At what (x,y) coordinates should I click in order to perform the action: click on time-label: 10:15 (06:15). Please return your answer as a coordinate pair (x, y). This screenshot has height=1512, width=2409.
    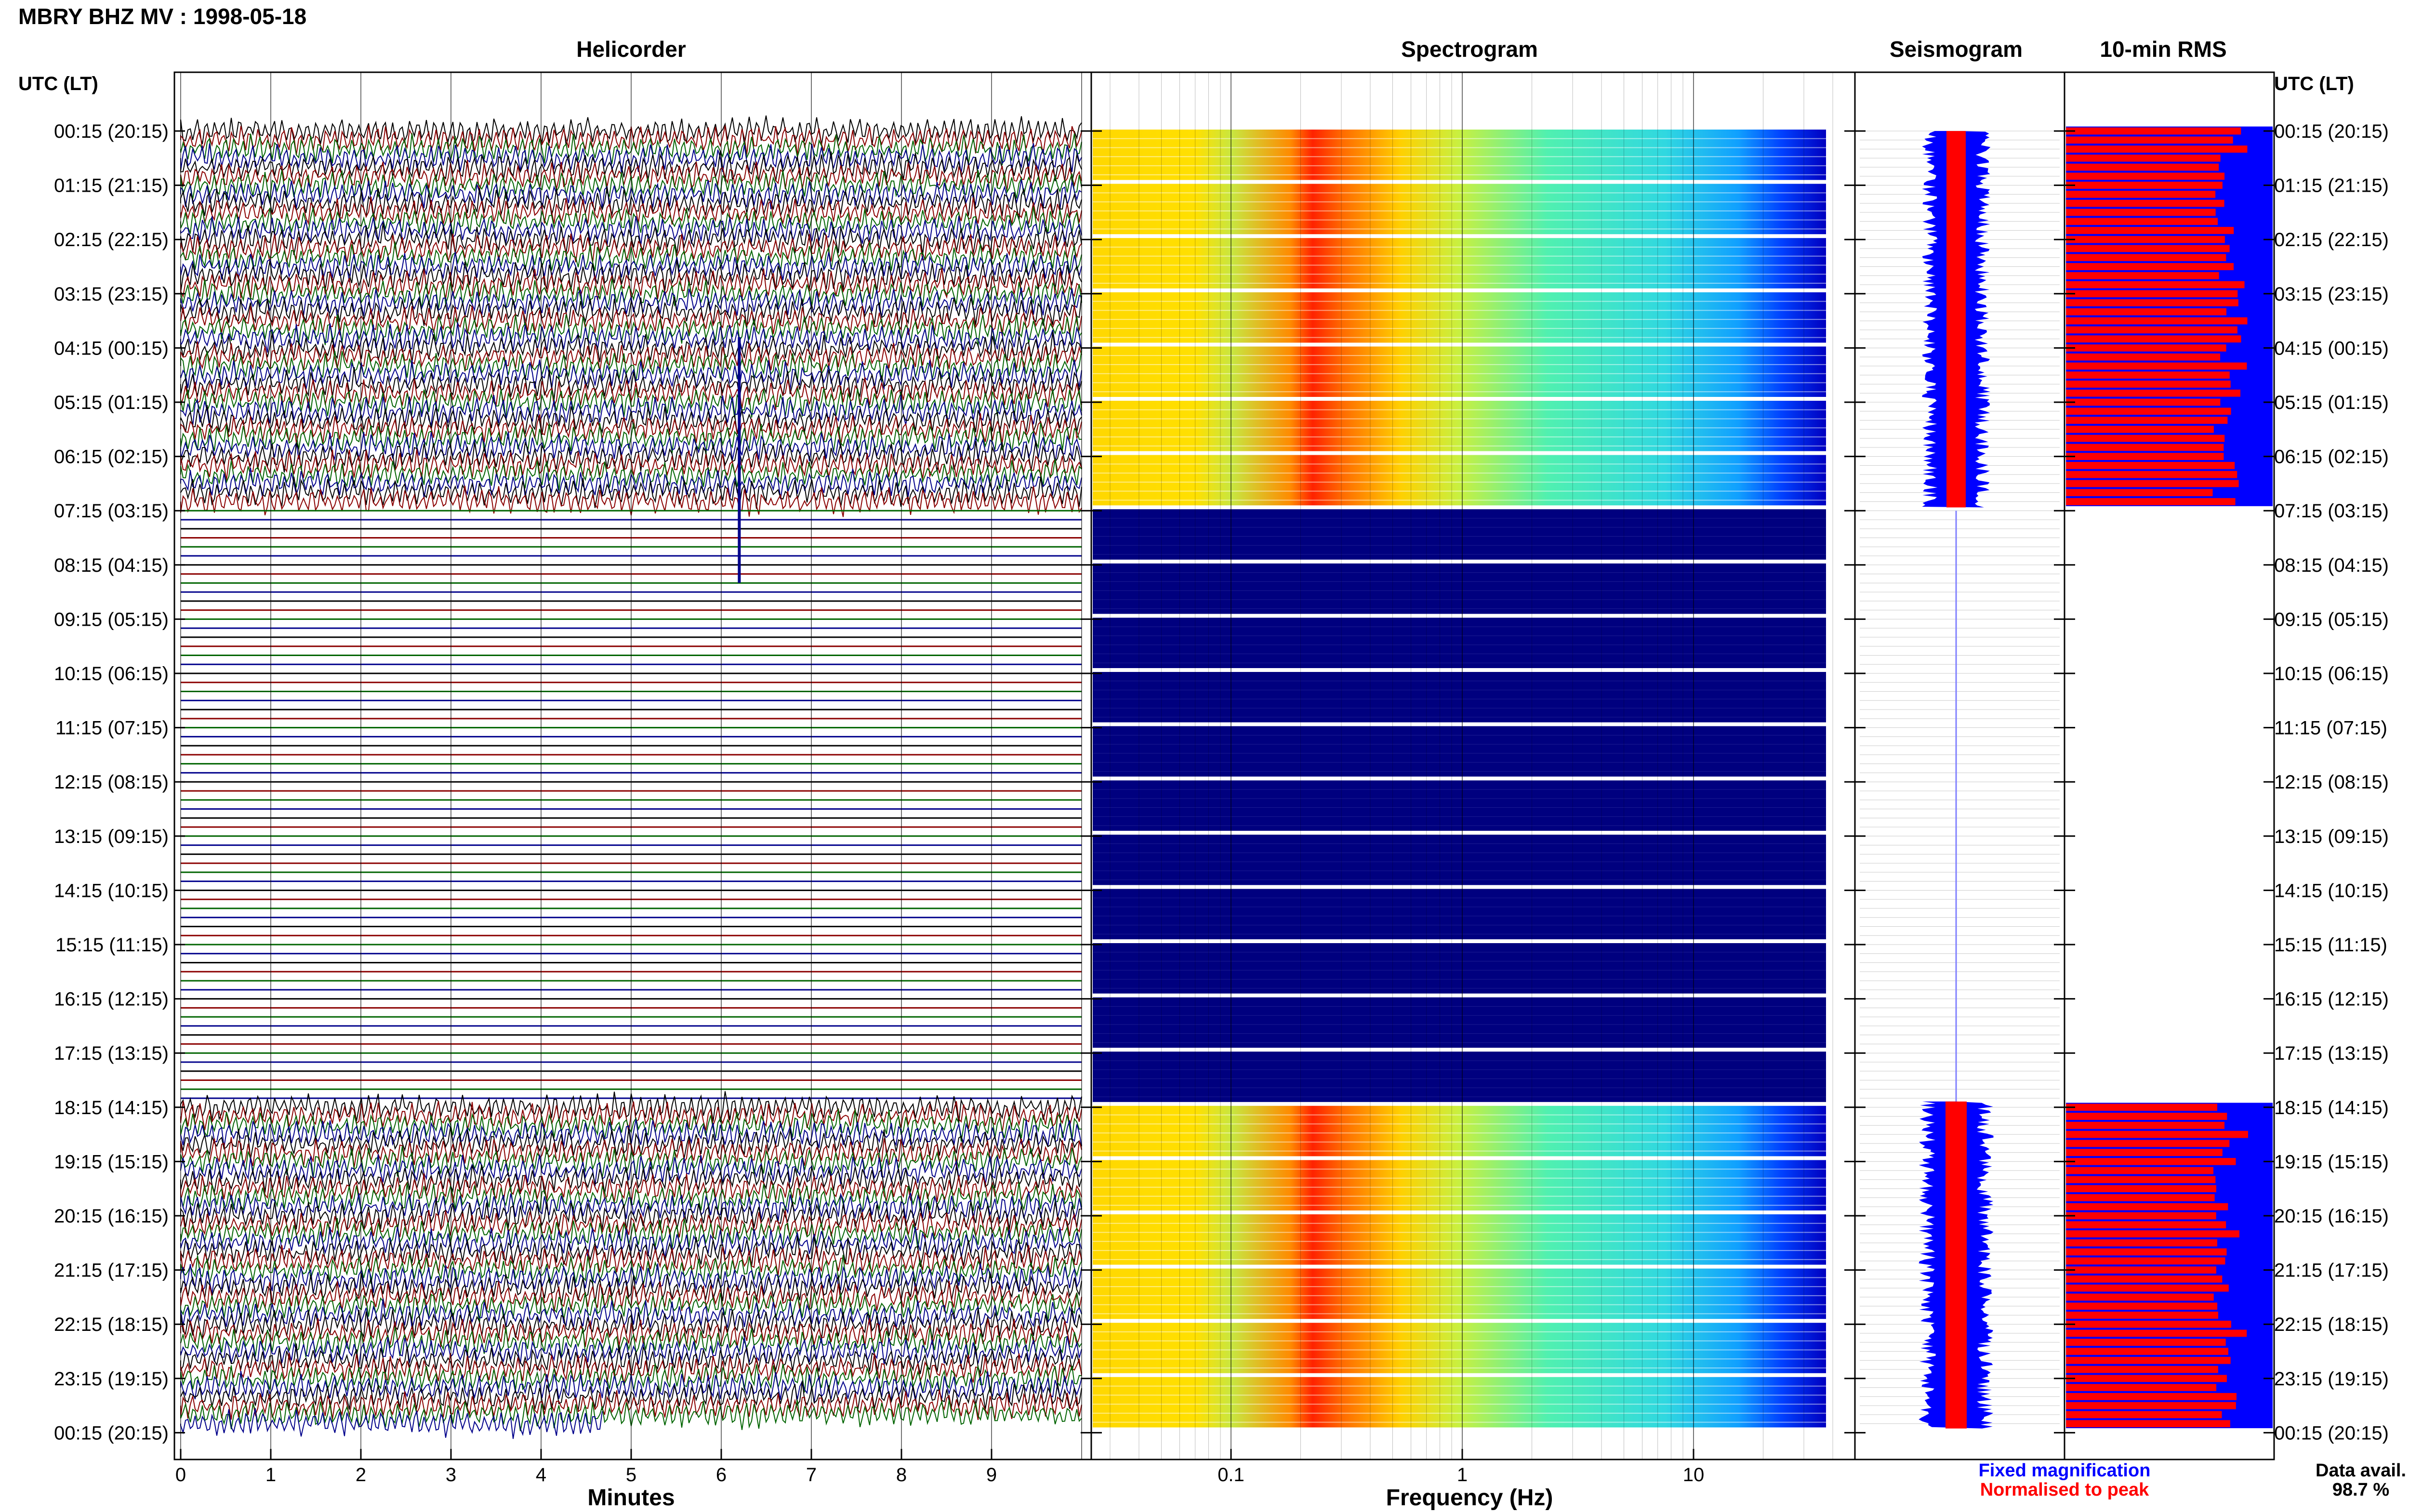
    Looking at the image, I should click on (2331, 673).